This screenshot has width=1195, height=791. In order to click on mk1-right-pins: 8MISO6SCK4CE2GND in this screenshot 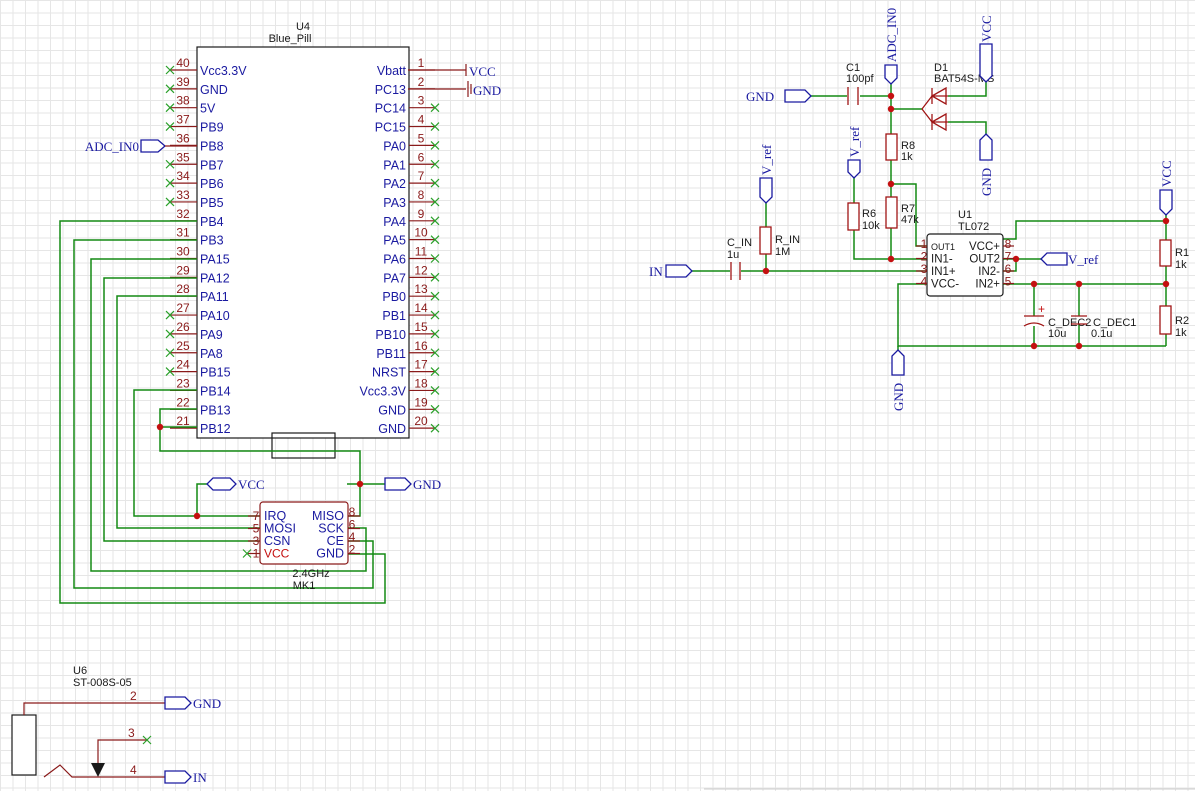, I will do `click(336, 533)`.